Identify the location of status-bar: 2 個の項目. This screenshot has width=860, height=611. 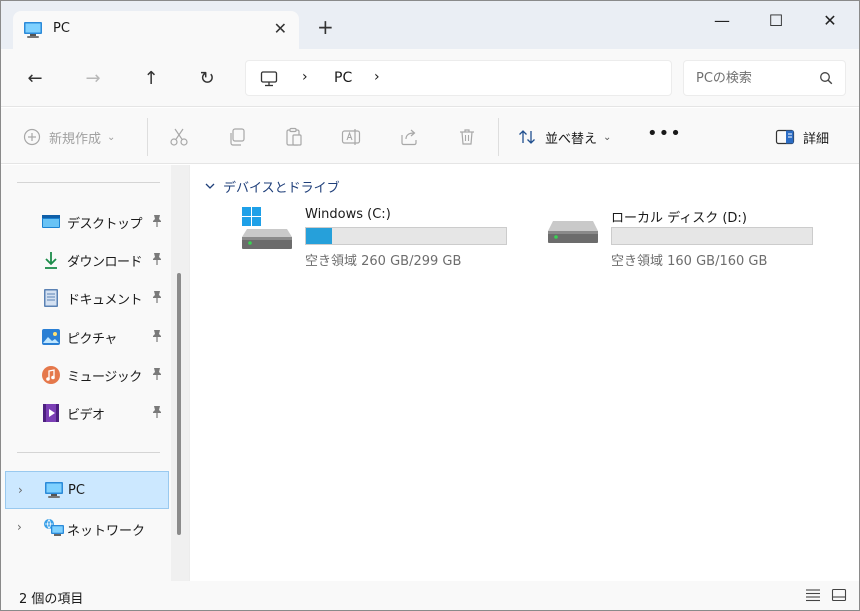
(430, 595).